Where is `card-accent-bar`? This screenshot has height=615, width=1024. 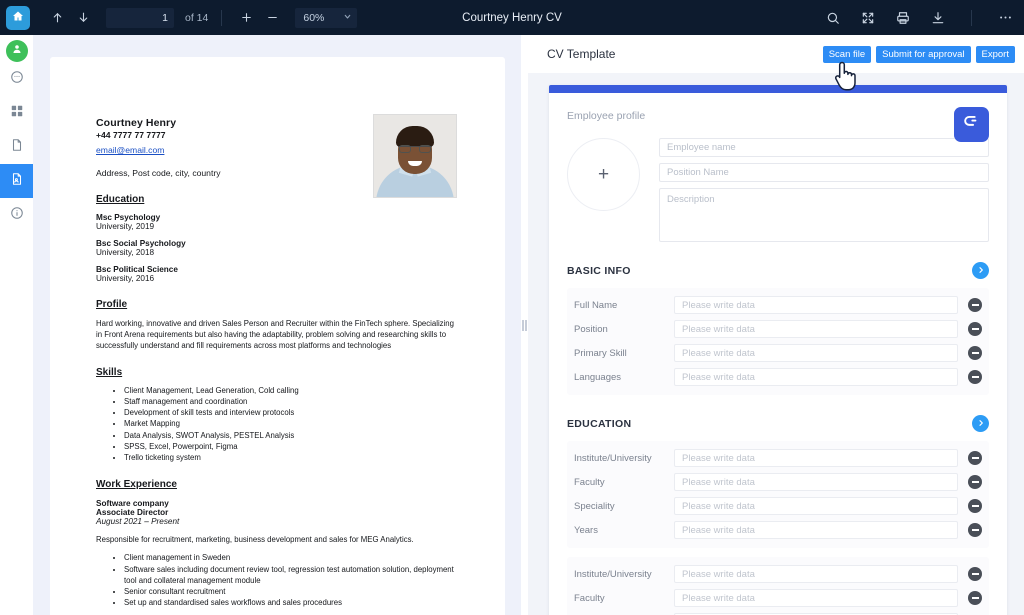
card-accent-bar is located at coordinates (778, 89).